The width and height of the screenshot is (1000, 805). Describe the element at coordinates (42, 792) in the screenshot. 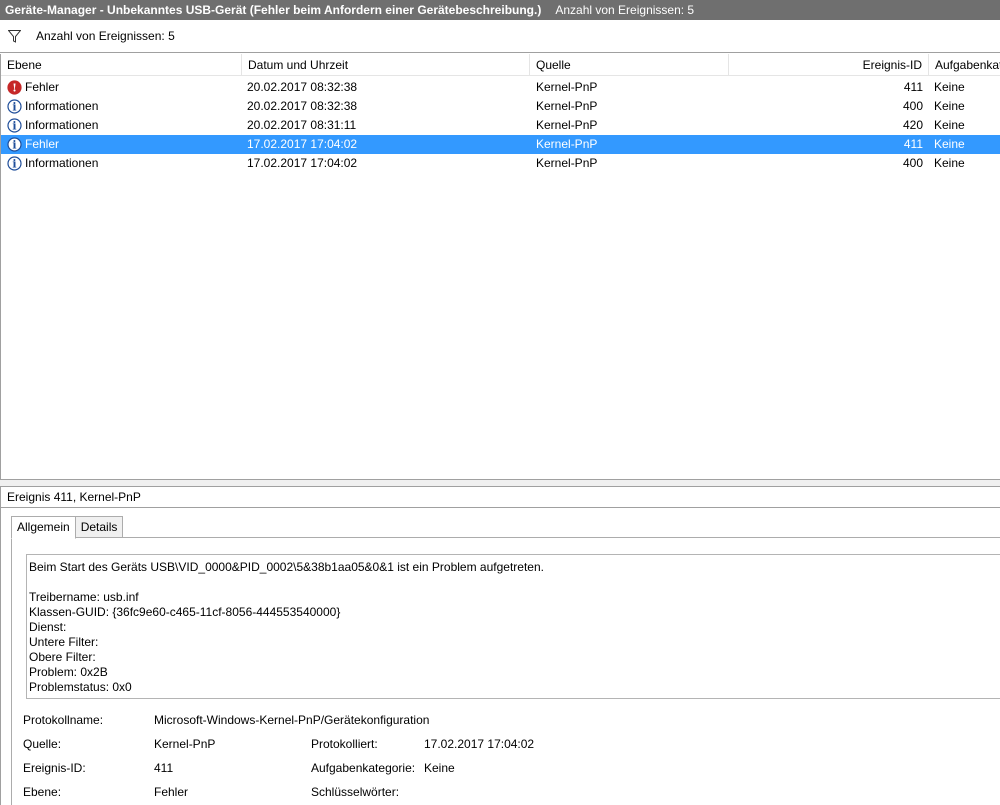

I see `level-label: Ebene:` at that location.